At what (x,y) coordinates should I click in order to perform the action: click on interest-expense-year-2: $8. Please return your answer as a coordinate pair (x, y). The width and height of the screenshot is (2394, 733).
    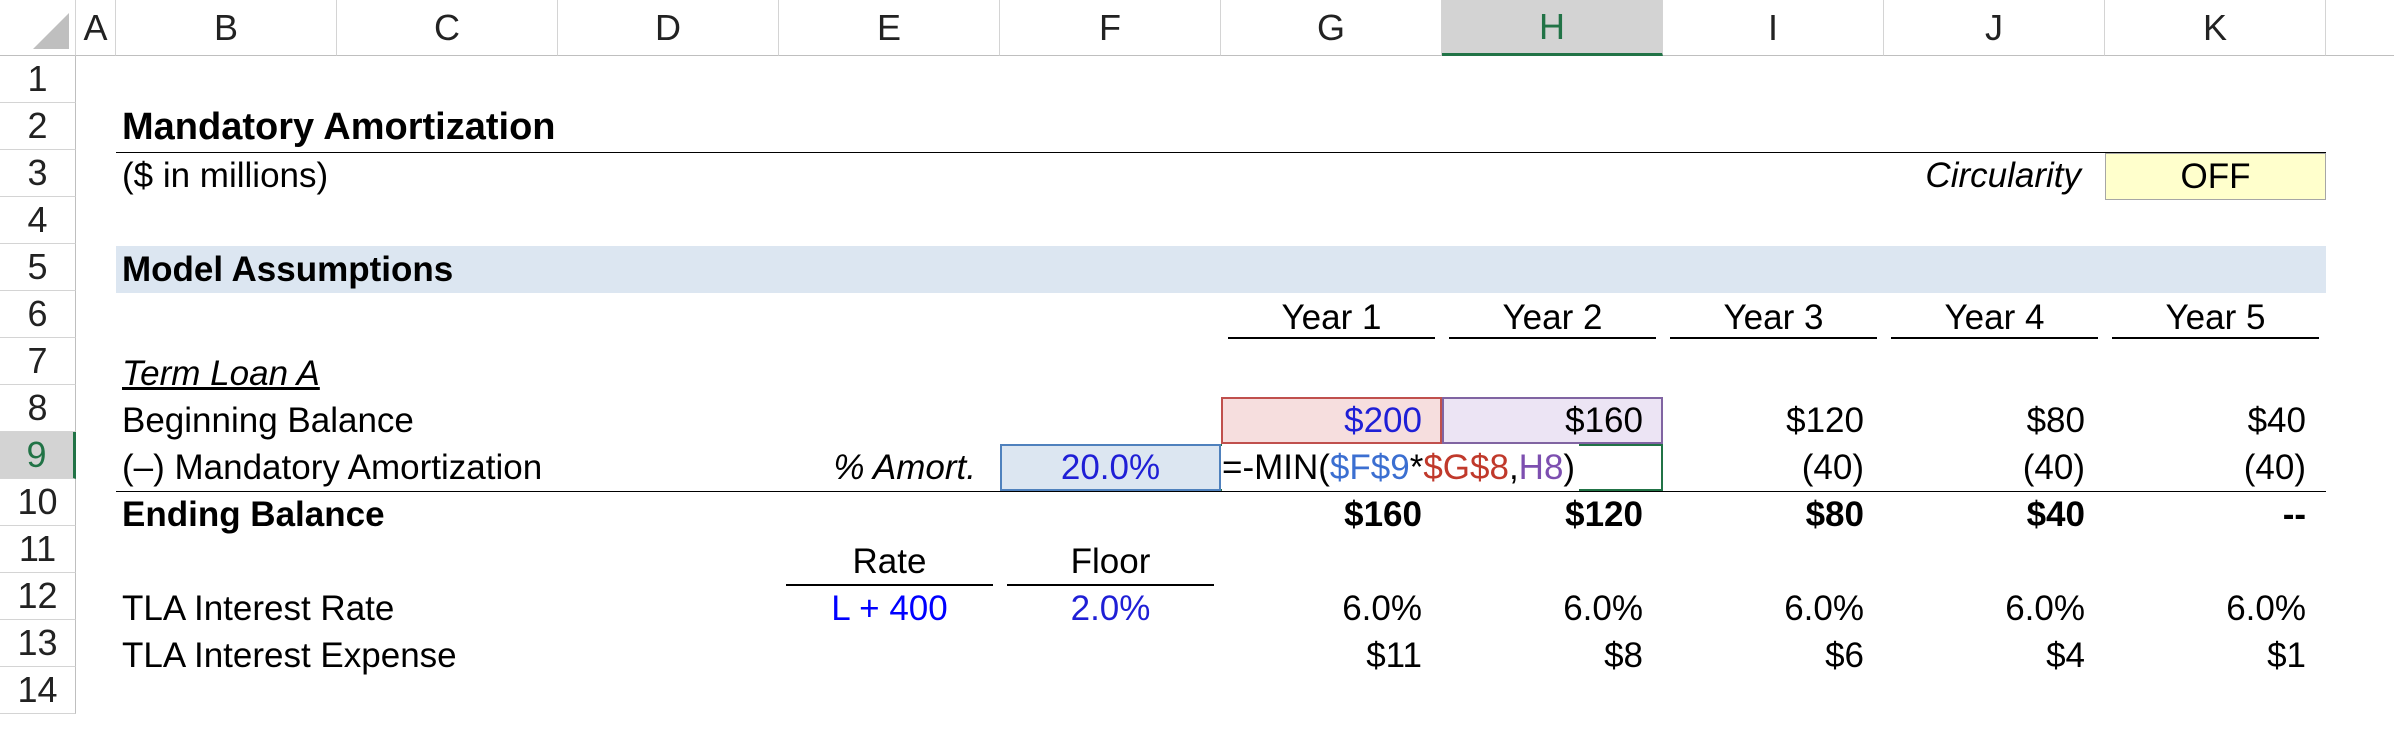
    Looking at the image, I should click on (1542, 655).